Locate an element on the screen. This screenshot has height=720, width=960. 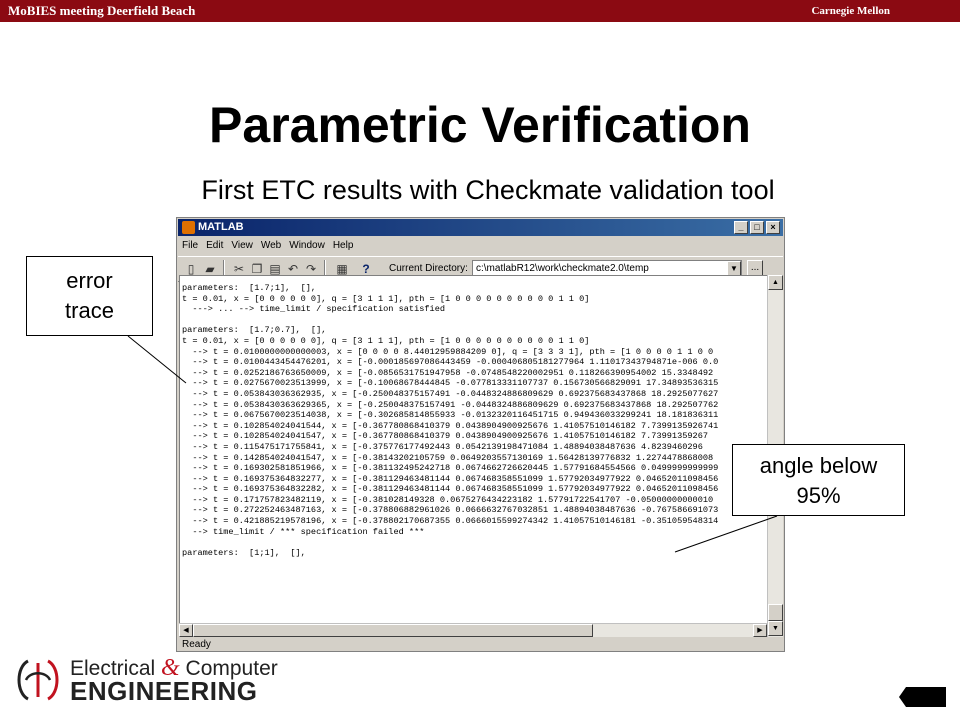
scroll-up-icon: ▲ is located at coordinates (775, 282).